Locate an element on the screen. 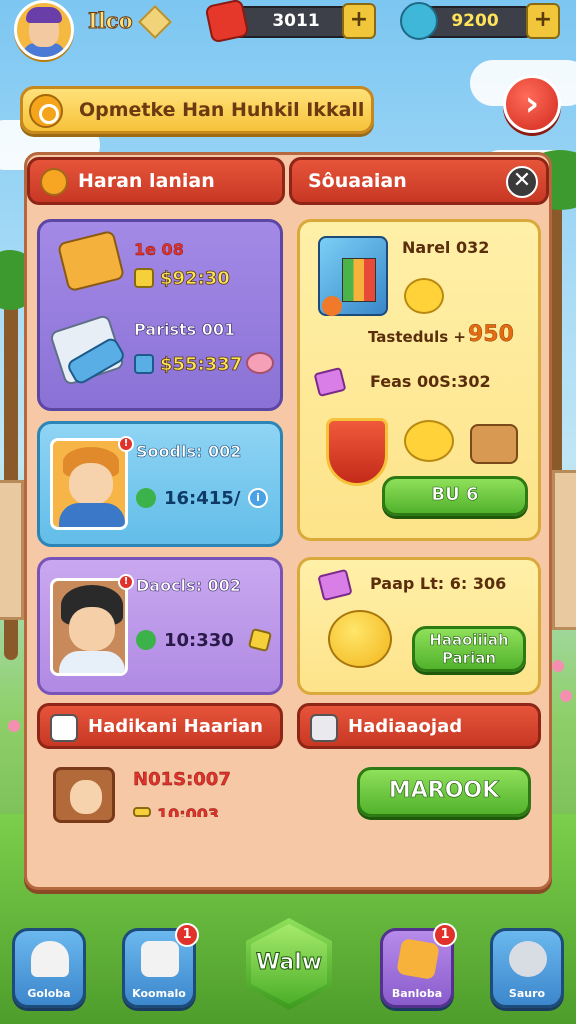  item-count: Parists 001 is located at coordinates (185, 330).